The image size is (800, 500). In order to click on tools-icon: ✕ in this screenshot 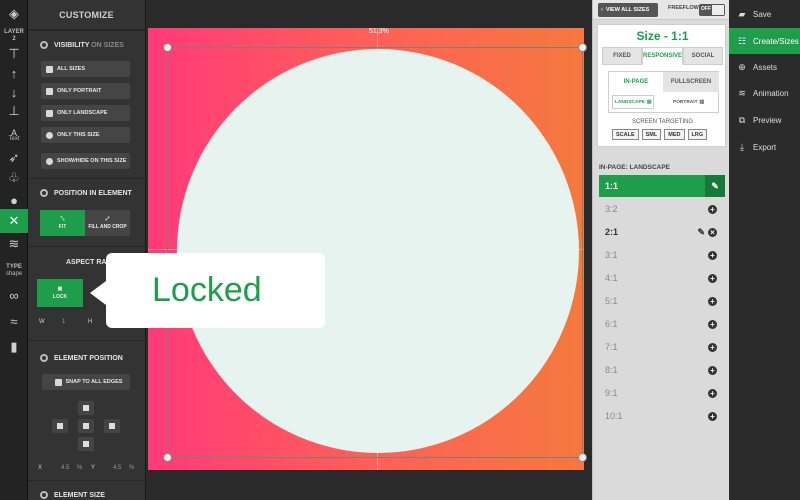, I will do `click(14, 221)`.